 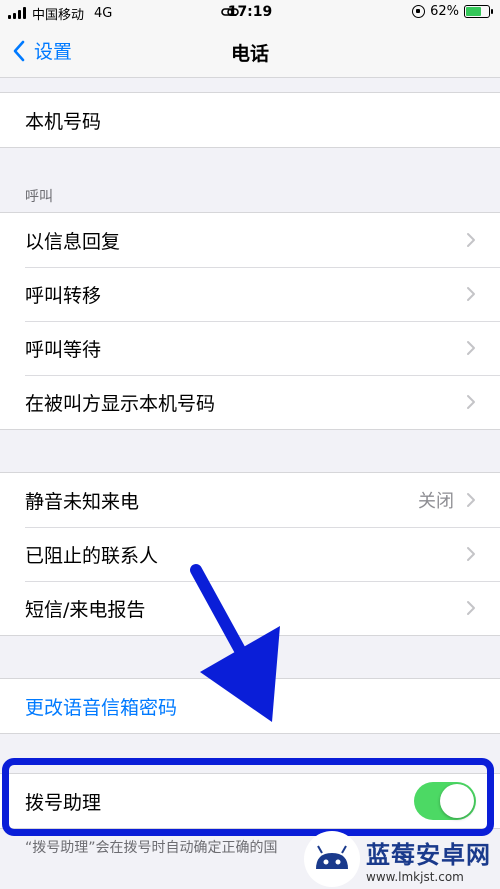 I want to click on navigation-bar: 设置 电话, so click(x=250, y=52).